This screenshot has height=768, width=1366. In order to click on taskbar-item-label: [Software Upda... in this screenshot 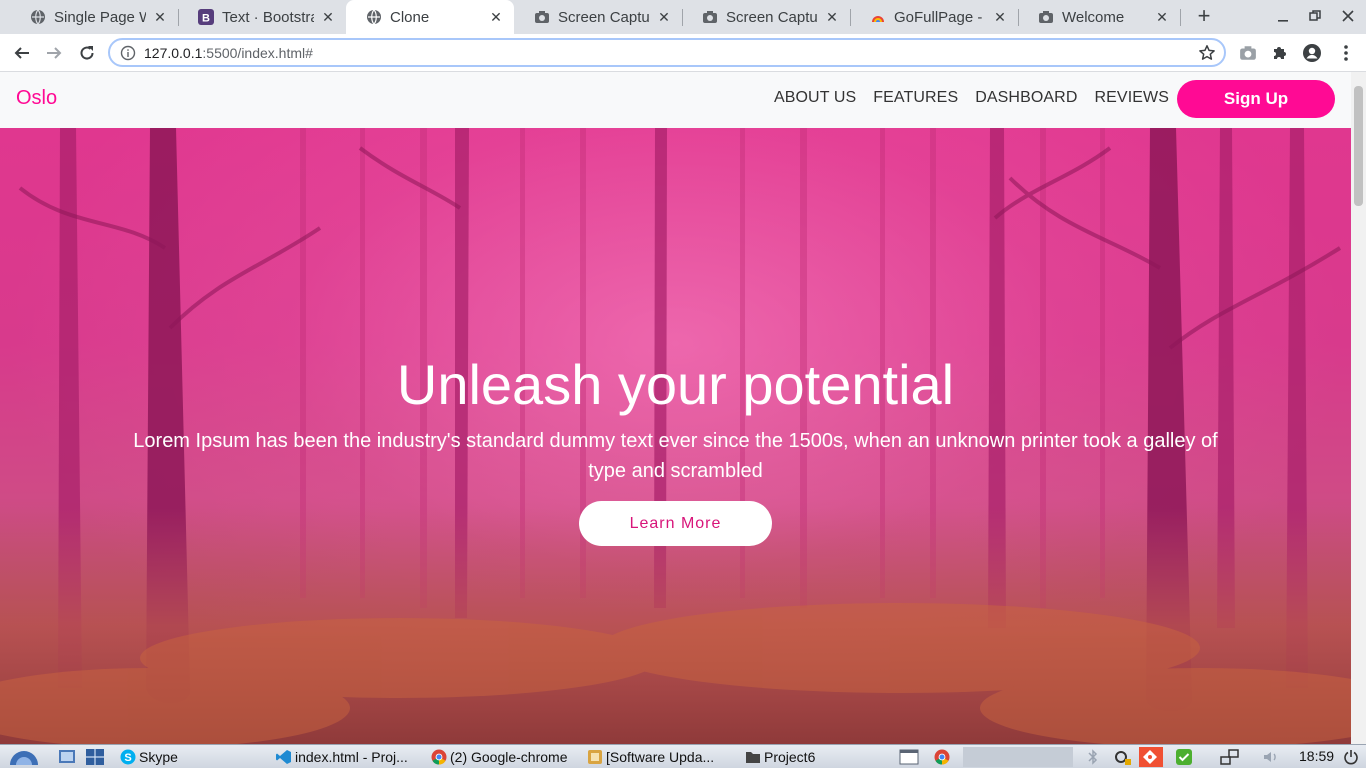, I will do `click(660, 757)`.